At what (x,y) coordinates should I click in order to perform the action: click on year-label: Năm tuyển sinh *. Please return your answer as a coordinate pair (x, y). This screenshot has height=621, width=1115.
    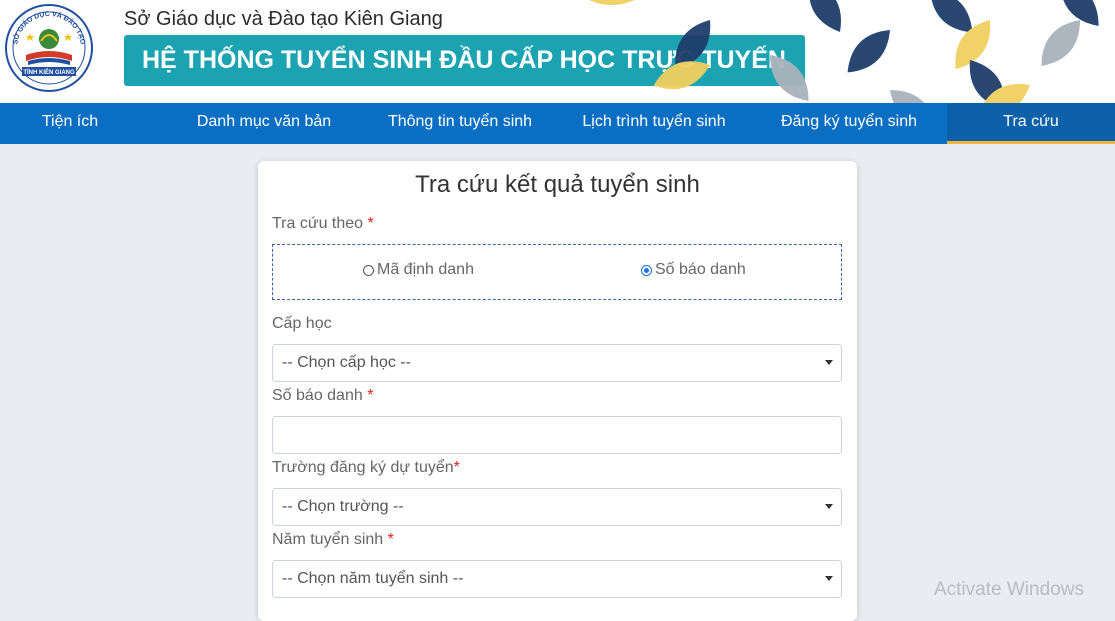
    Looking at the image, I should click on (333, 540).